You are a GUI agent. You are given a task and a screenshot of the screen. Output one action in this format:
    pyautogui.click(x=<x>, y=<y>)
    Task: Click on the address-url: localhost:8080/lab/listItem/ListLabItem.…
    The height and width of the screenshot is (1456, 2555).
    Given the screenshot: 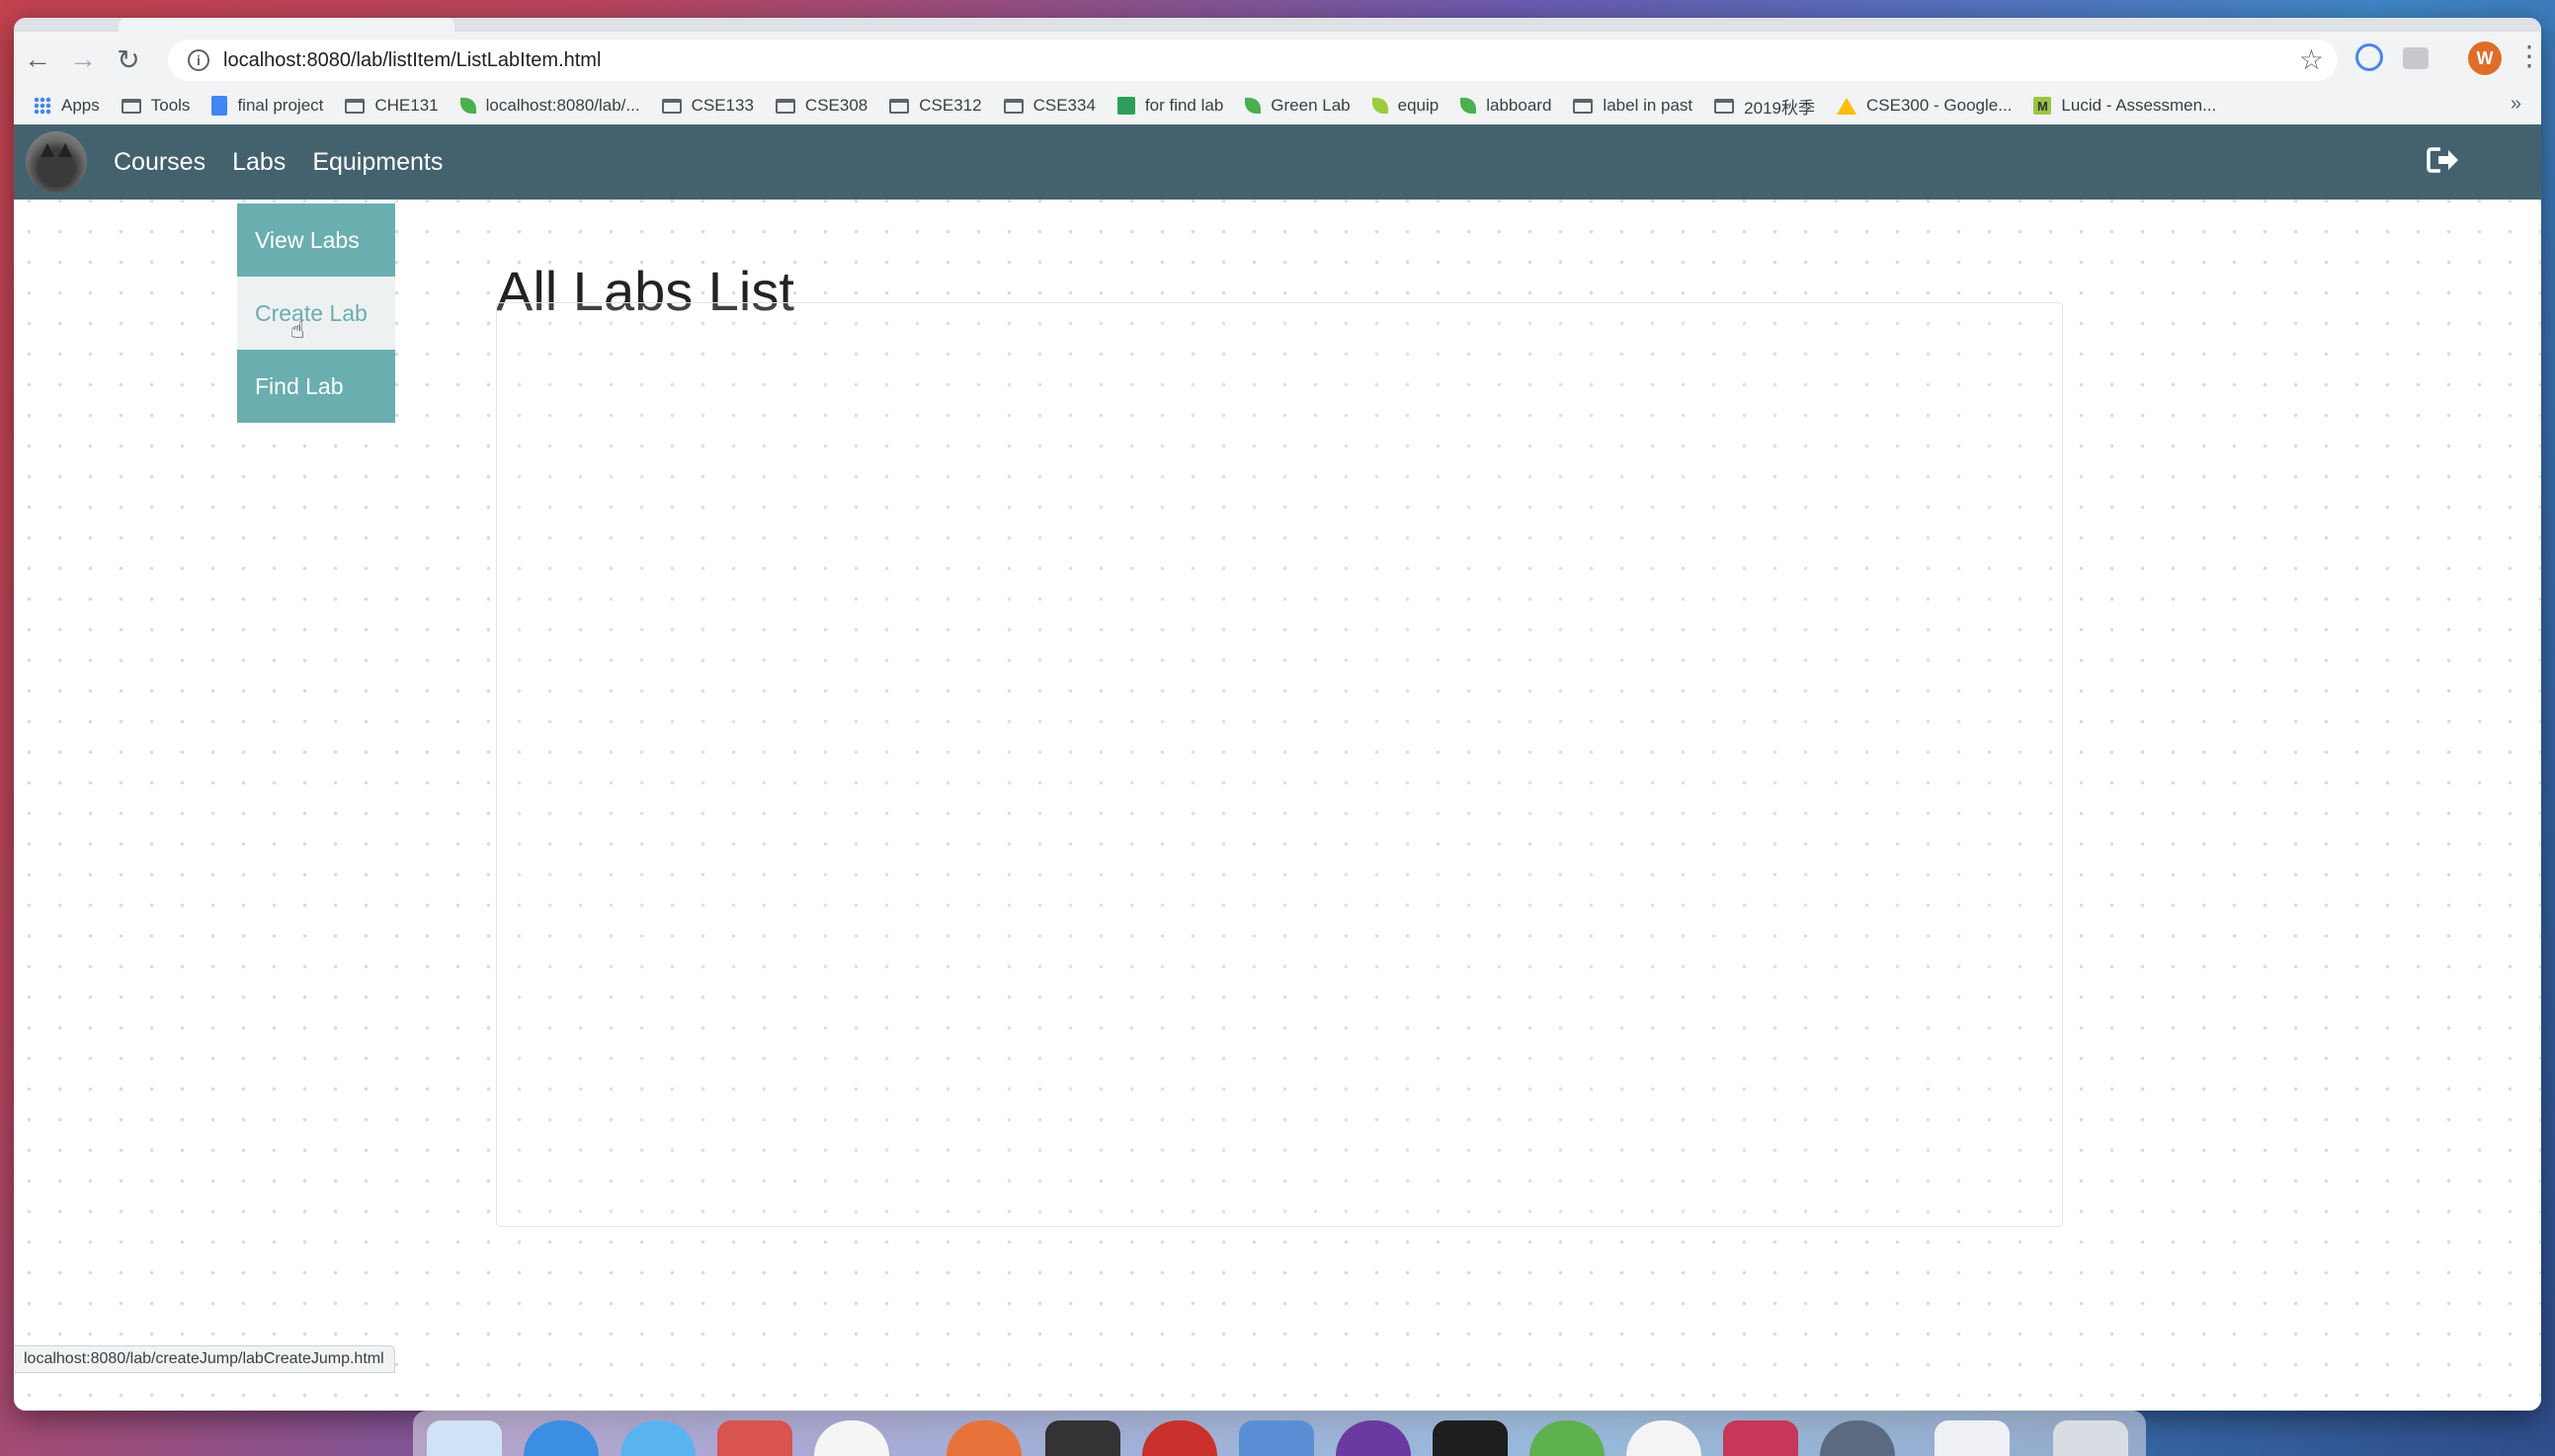 What is the action you would take?
    pyautogui.click(x=412, y=60)
    